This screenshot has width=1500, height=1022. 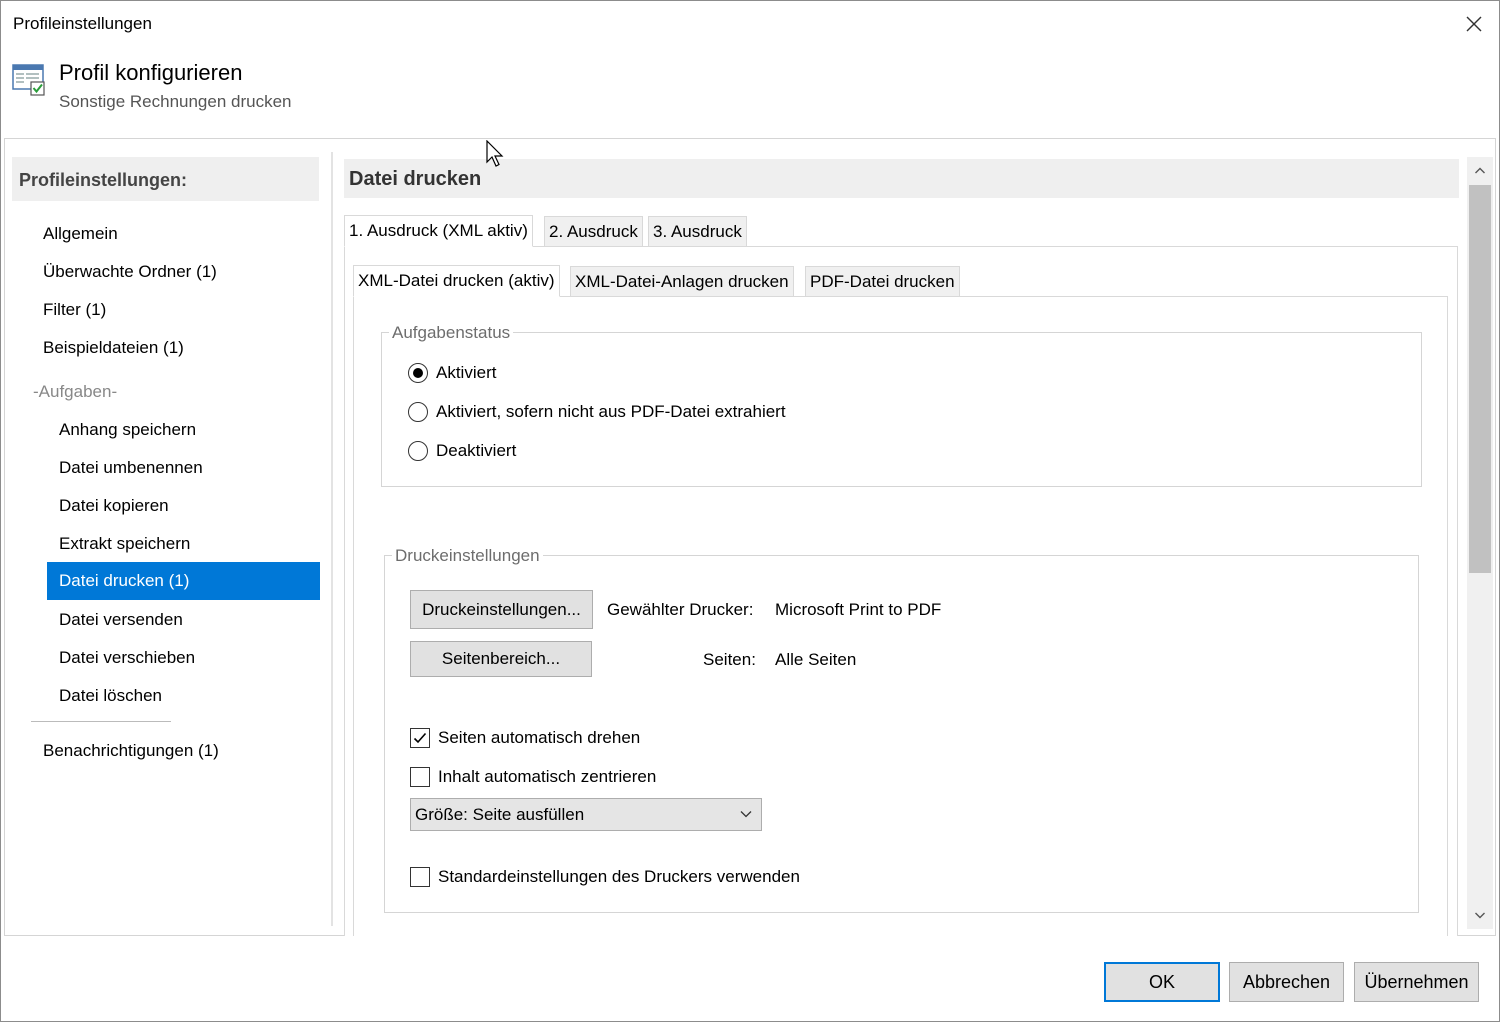 I want to click on radio-label: Deaktiviert, so click(x=476, y=450).